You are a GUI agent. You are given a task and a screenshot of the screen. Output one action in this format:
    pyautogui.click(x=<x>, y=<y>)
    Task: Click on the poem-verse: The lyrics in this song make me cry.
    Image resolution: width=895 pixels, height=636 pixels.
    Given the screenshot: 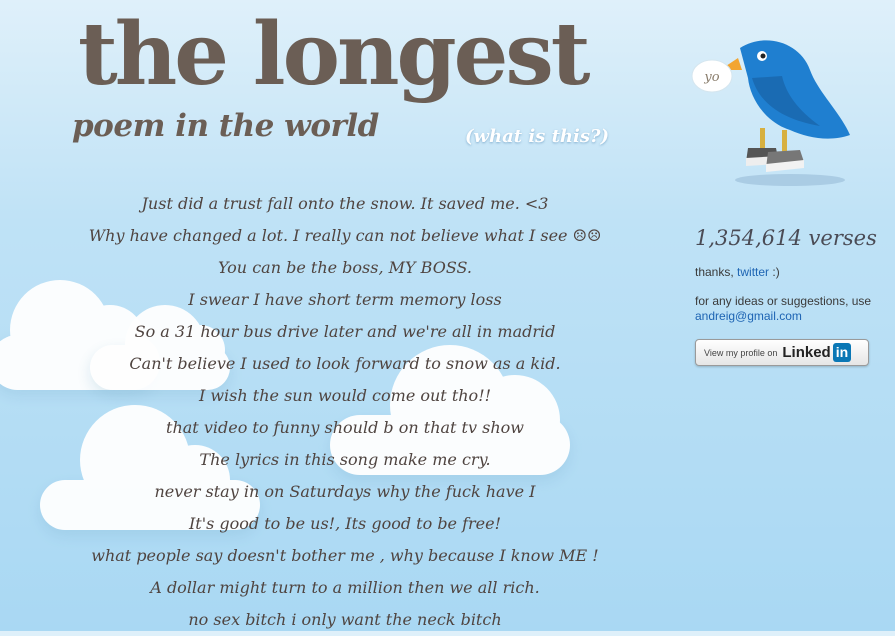 What is the action you would take?
    pyautogui.click(x=345, y=459)
    